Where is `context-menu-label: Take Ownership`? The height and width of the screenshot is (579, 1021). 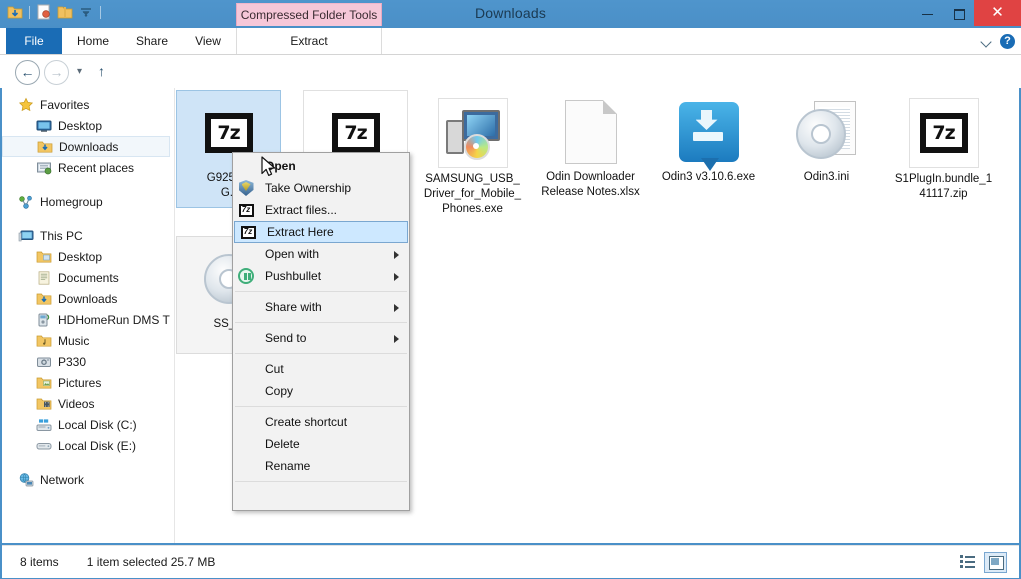
context-menu-label: Take Ownership is located at coordinates (308, 188).